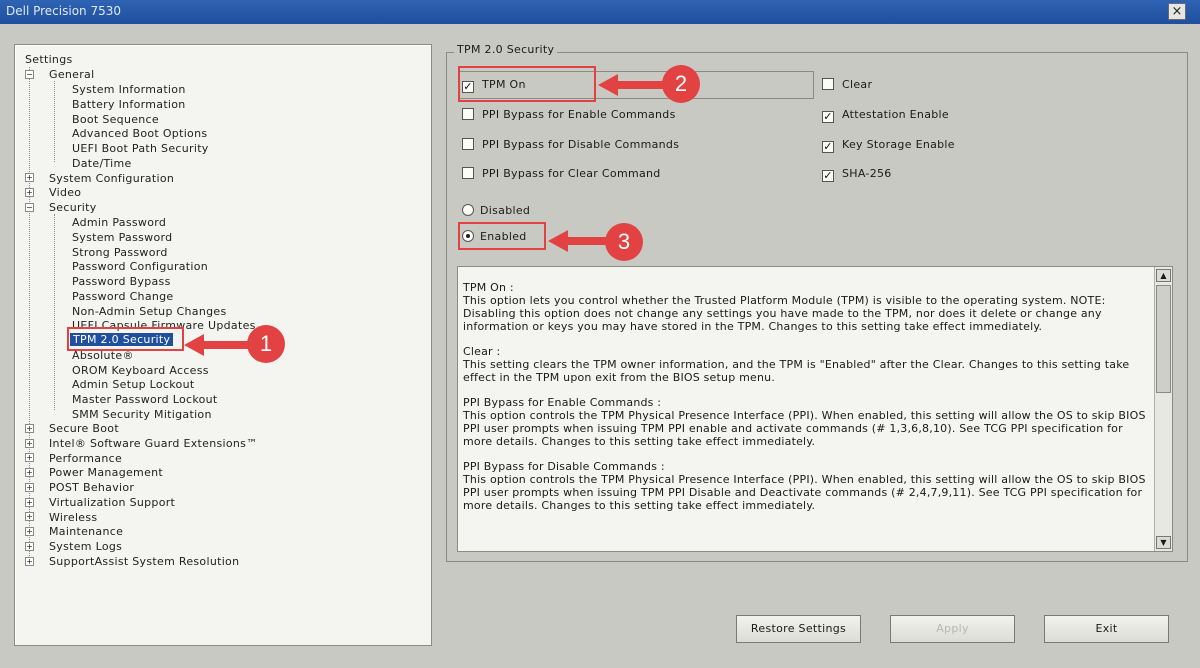 This screenshot has width=1200, height=668. I want to click on tree-item-system-logs: System Logs, so click(85, 546).